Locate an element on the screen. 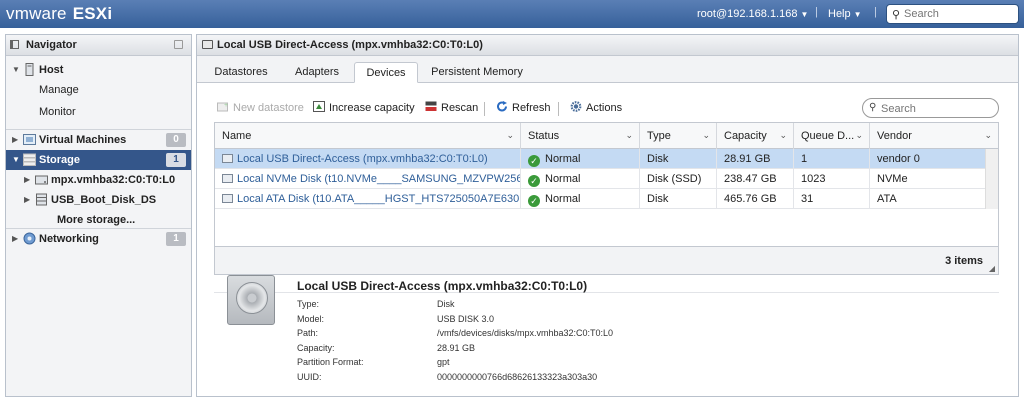 The width and height of the screenshot is (1024, 397). global-search: ⚲ is located at coordinates (952, 14).